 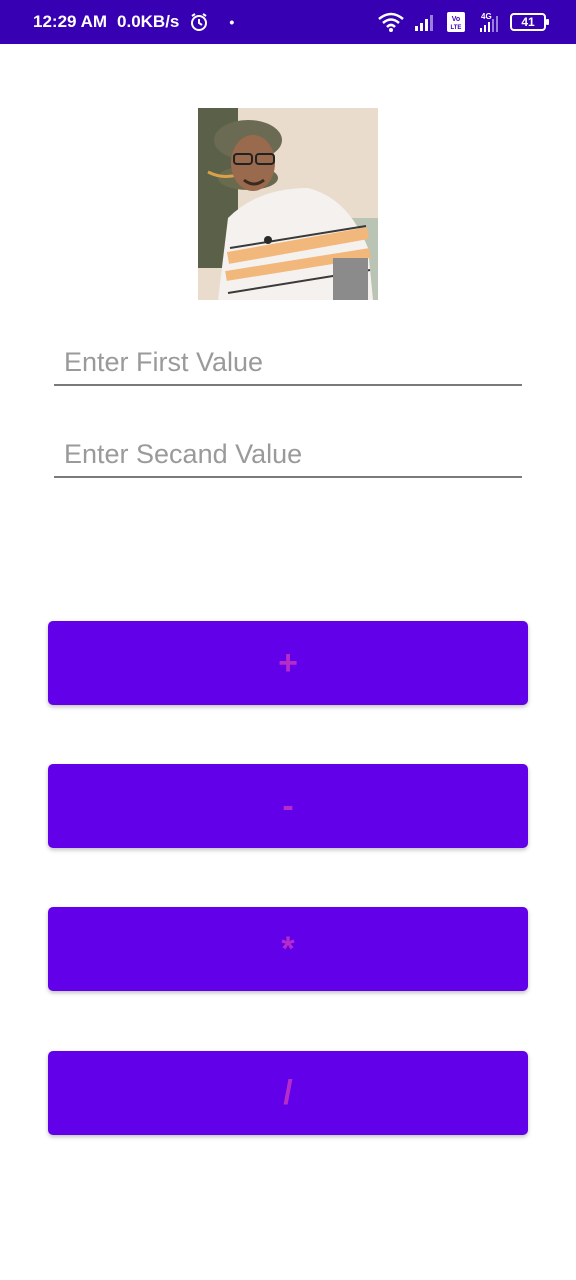 What do you see at coordinates (288, 1093) in the screenshot?
I see `divide-button: /` at bounding box center [288, 1093].